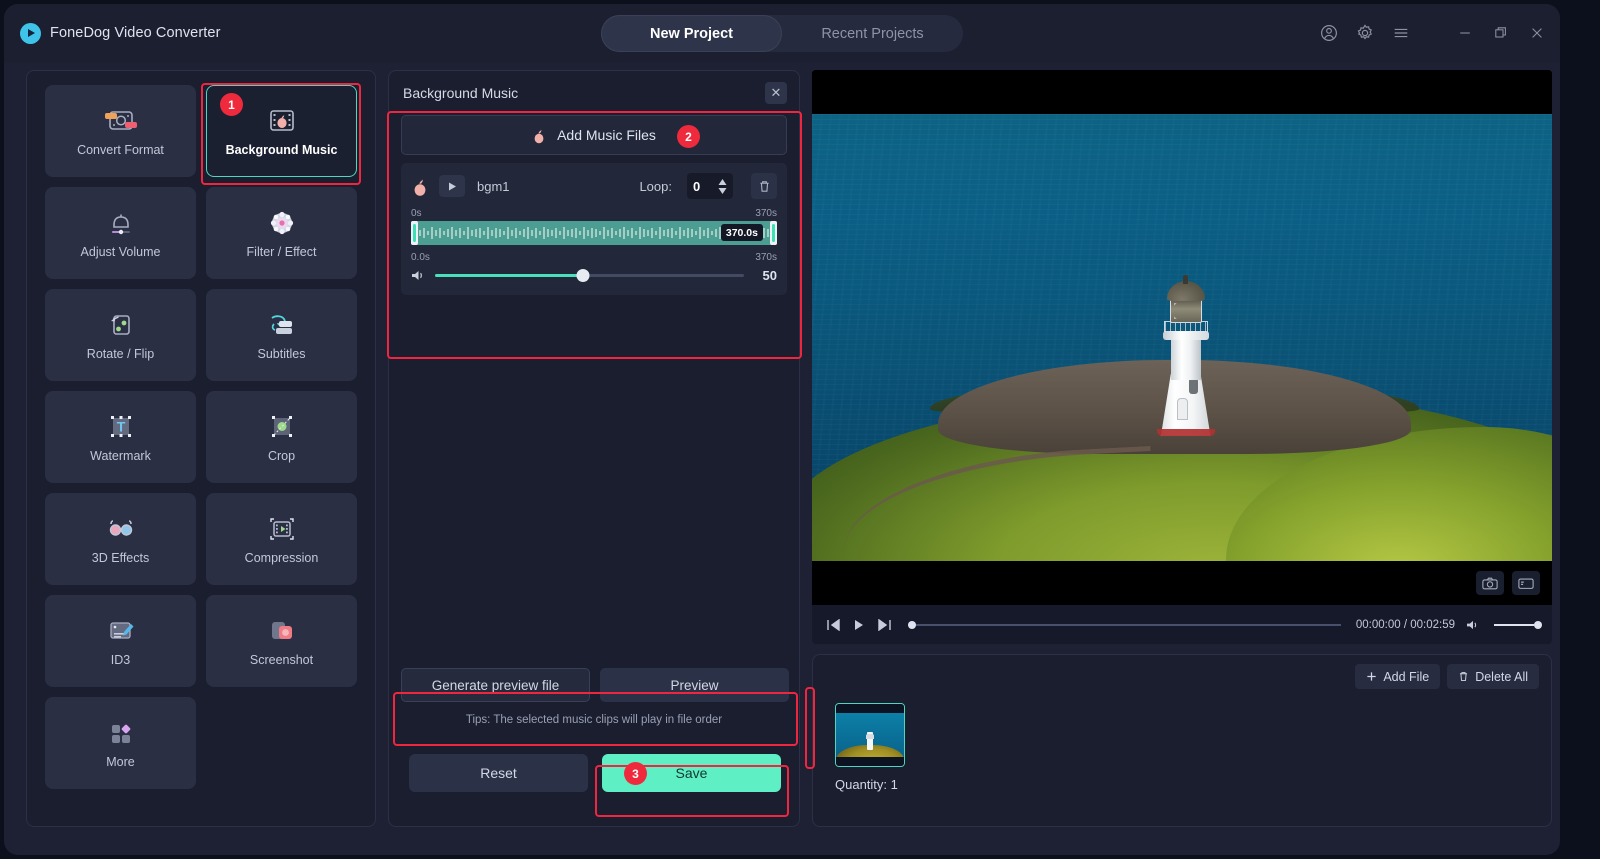  What do you see at coordinates (281, 437) in the screenshot?
I see `sidebar-tile-crop: Crop` at bounding box center [281, 437].